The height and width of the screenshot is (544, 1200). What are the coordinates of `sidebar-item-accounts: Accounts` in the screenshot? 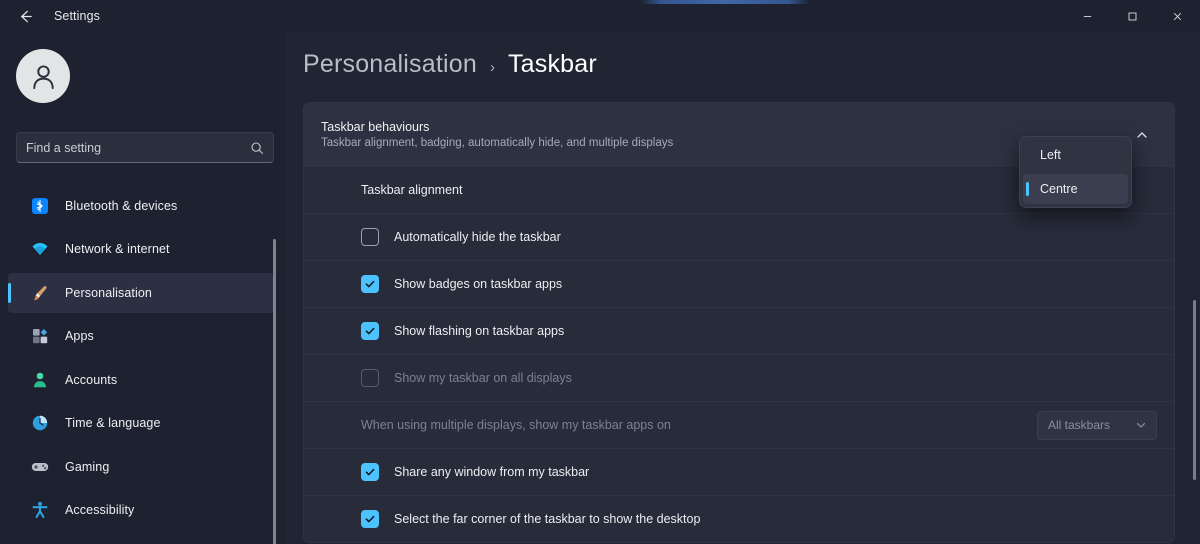 It's located at (141, 380).